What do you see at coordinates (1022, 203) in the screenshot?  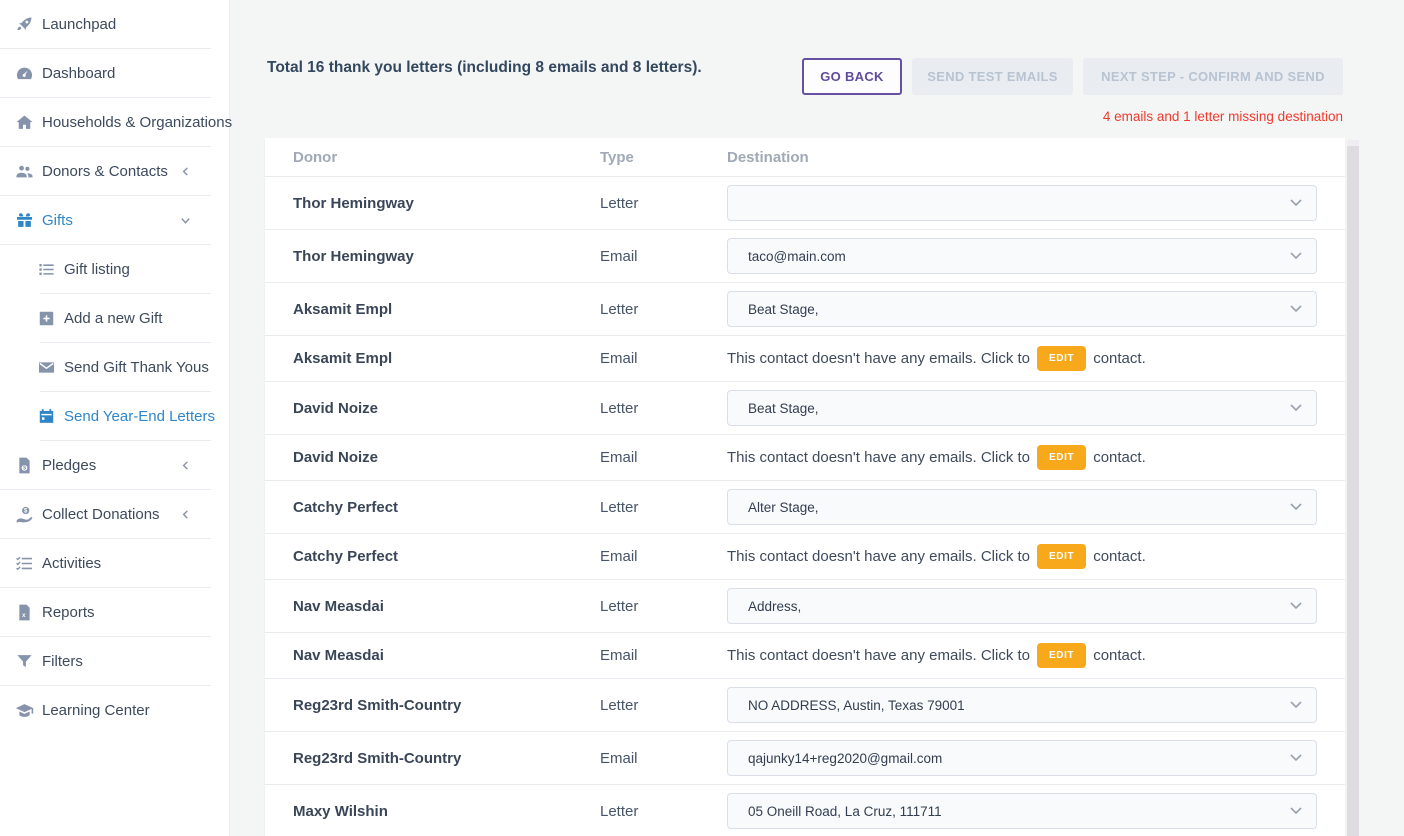 I see `destination-select` at bounding box center [1022, 203].